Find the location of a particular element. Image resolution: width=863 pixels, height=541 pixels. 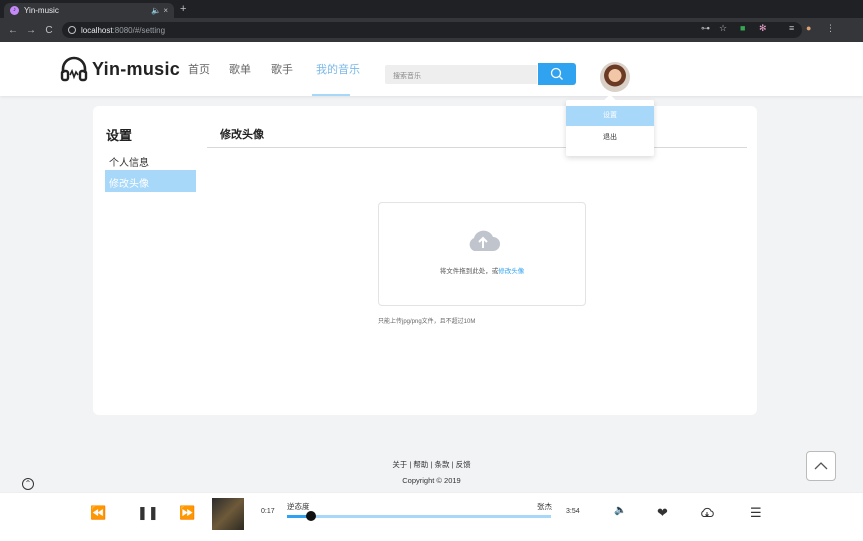

media-control-icon: ≡ is located at coordinates (791, 28).